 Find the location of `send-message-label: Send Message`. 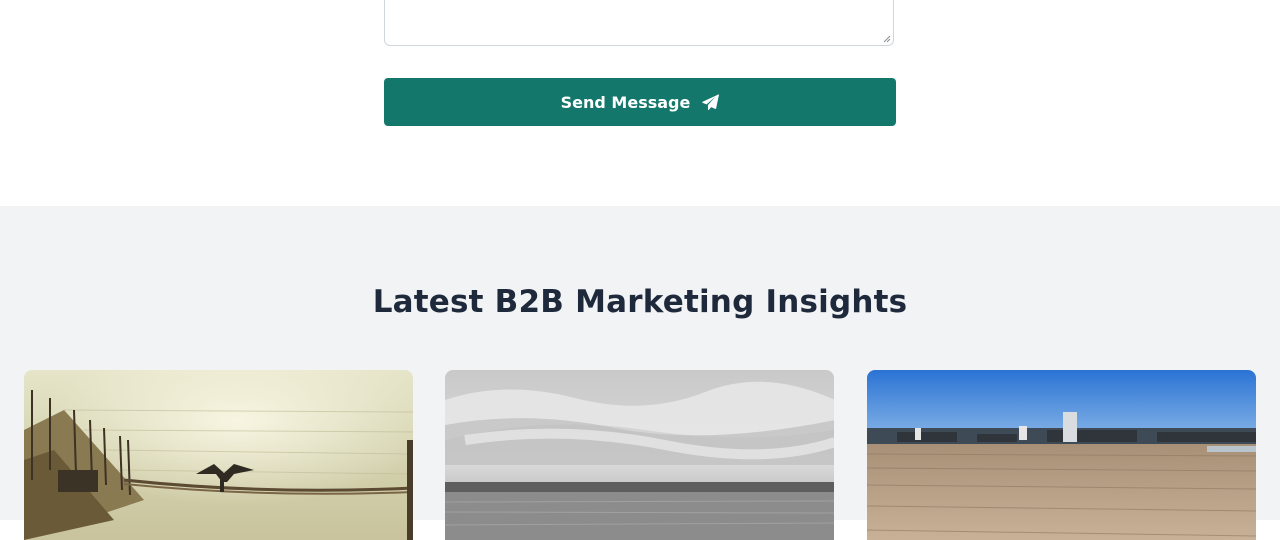

send-message-label: Send Message is located at coordinates (625, 102).